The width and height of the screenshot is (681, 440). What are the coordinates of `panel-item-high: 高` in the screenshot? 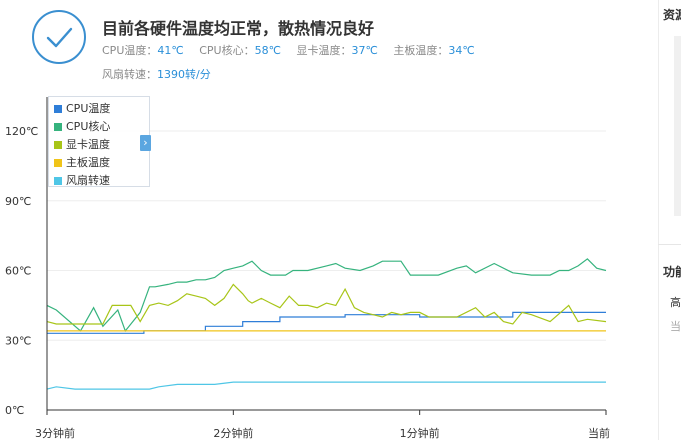 It's located at (675, 302).